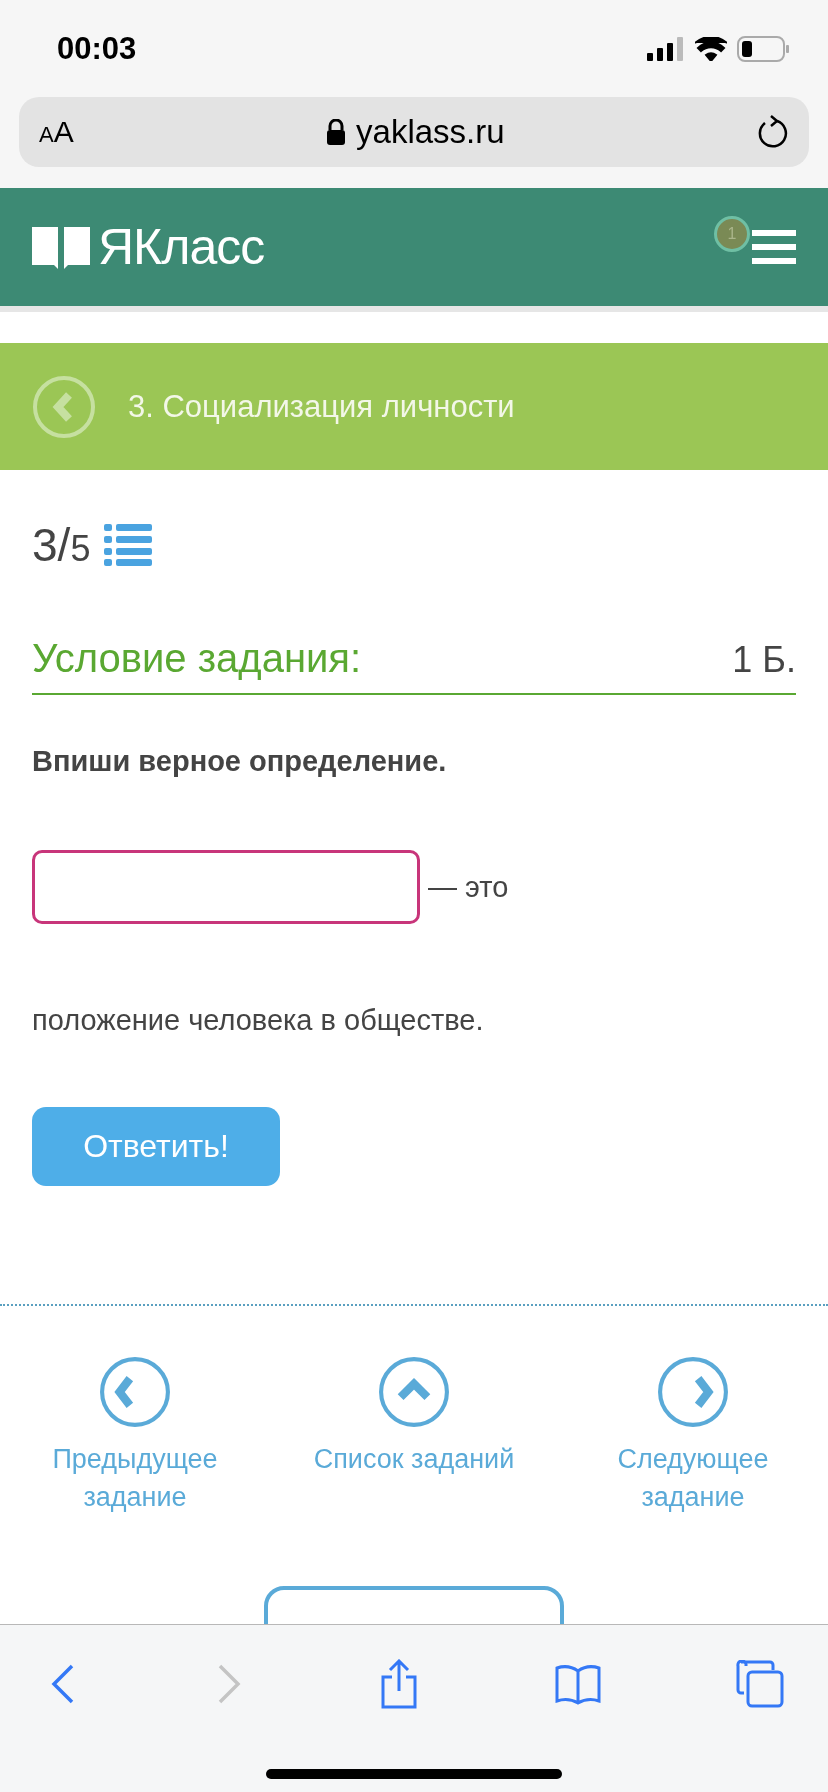 The height and width of the screenshot is (1792, 828). I want to click on answer-suffix: — это, so click(468, 887).